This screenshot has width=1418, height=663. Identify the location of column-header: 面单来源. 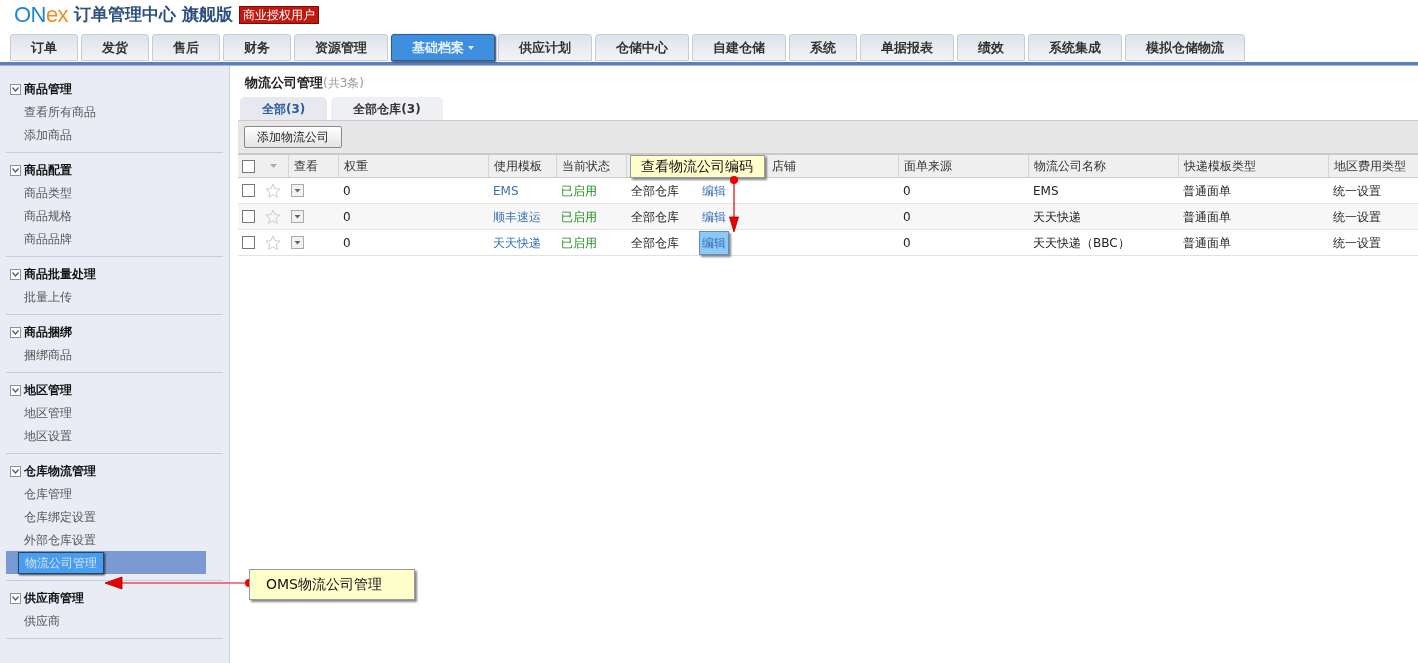
(928, 166).